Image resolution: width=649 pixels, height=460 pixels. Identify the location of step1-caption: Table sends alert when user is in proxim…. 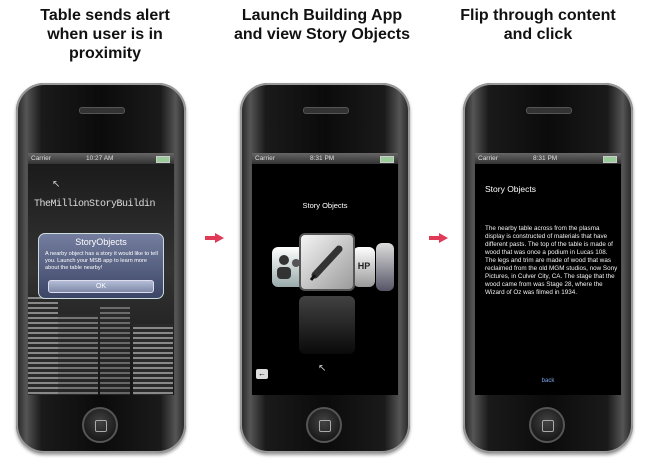
(105, 34).